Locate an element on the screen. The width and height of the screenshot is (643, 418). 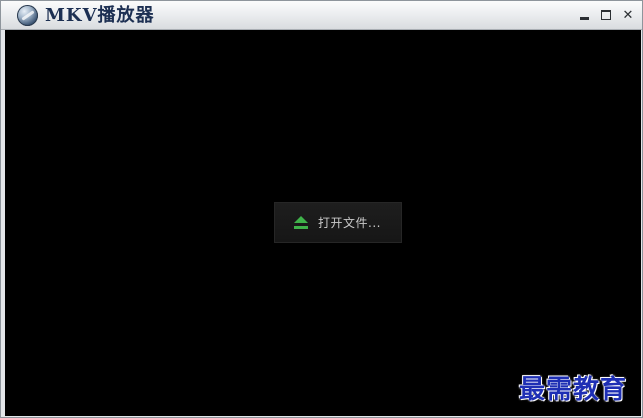
minimize-button is located at coordinates (584, 15).